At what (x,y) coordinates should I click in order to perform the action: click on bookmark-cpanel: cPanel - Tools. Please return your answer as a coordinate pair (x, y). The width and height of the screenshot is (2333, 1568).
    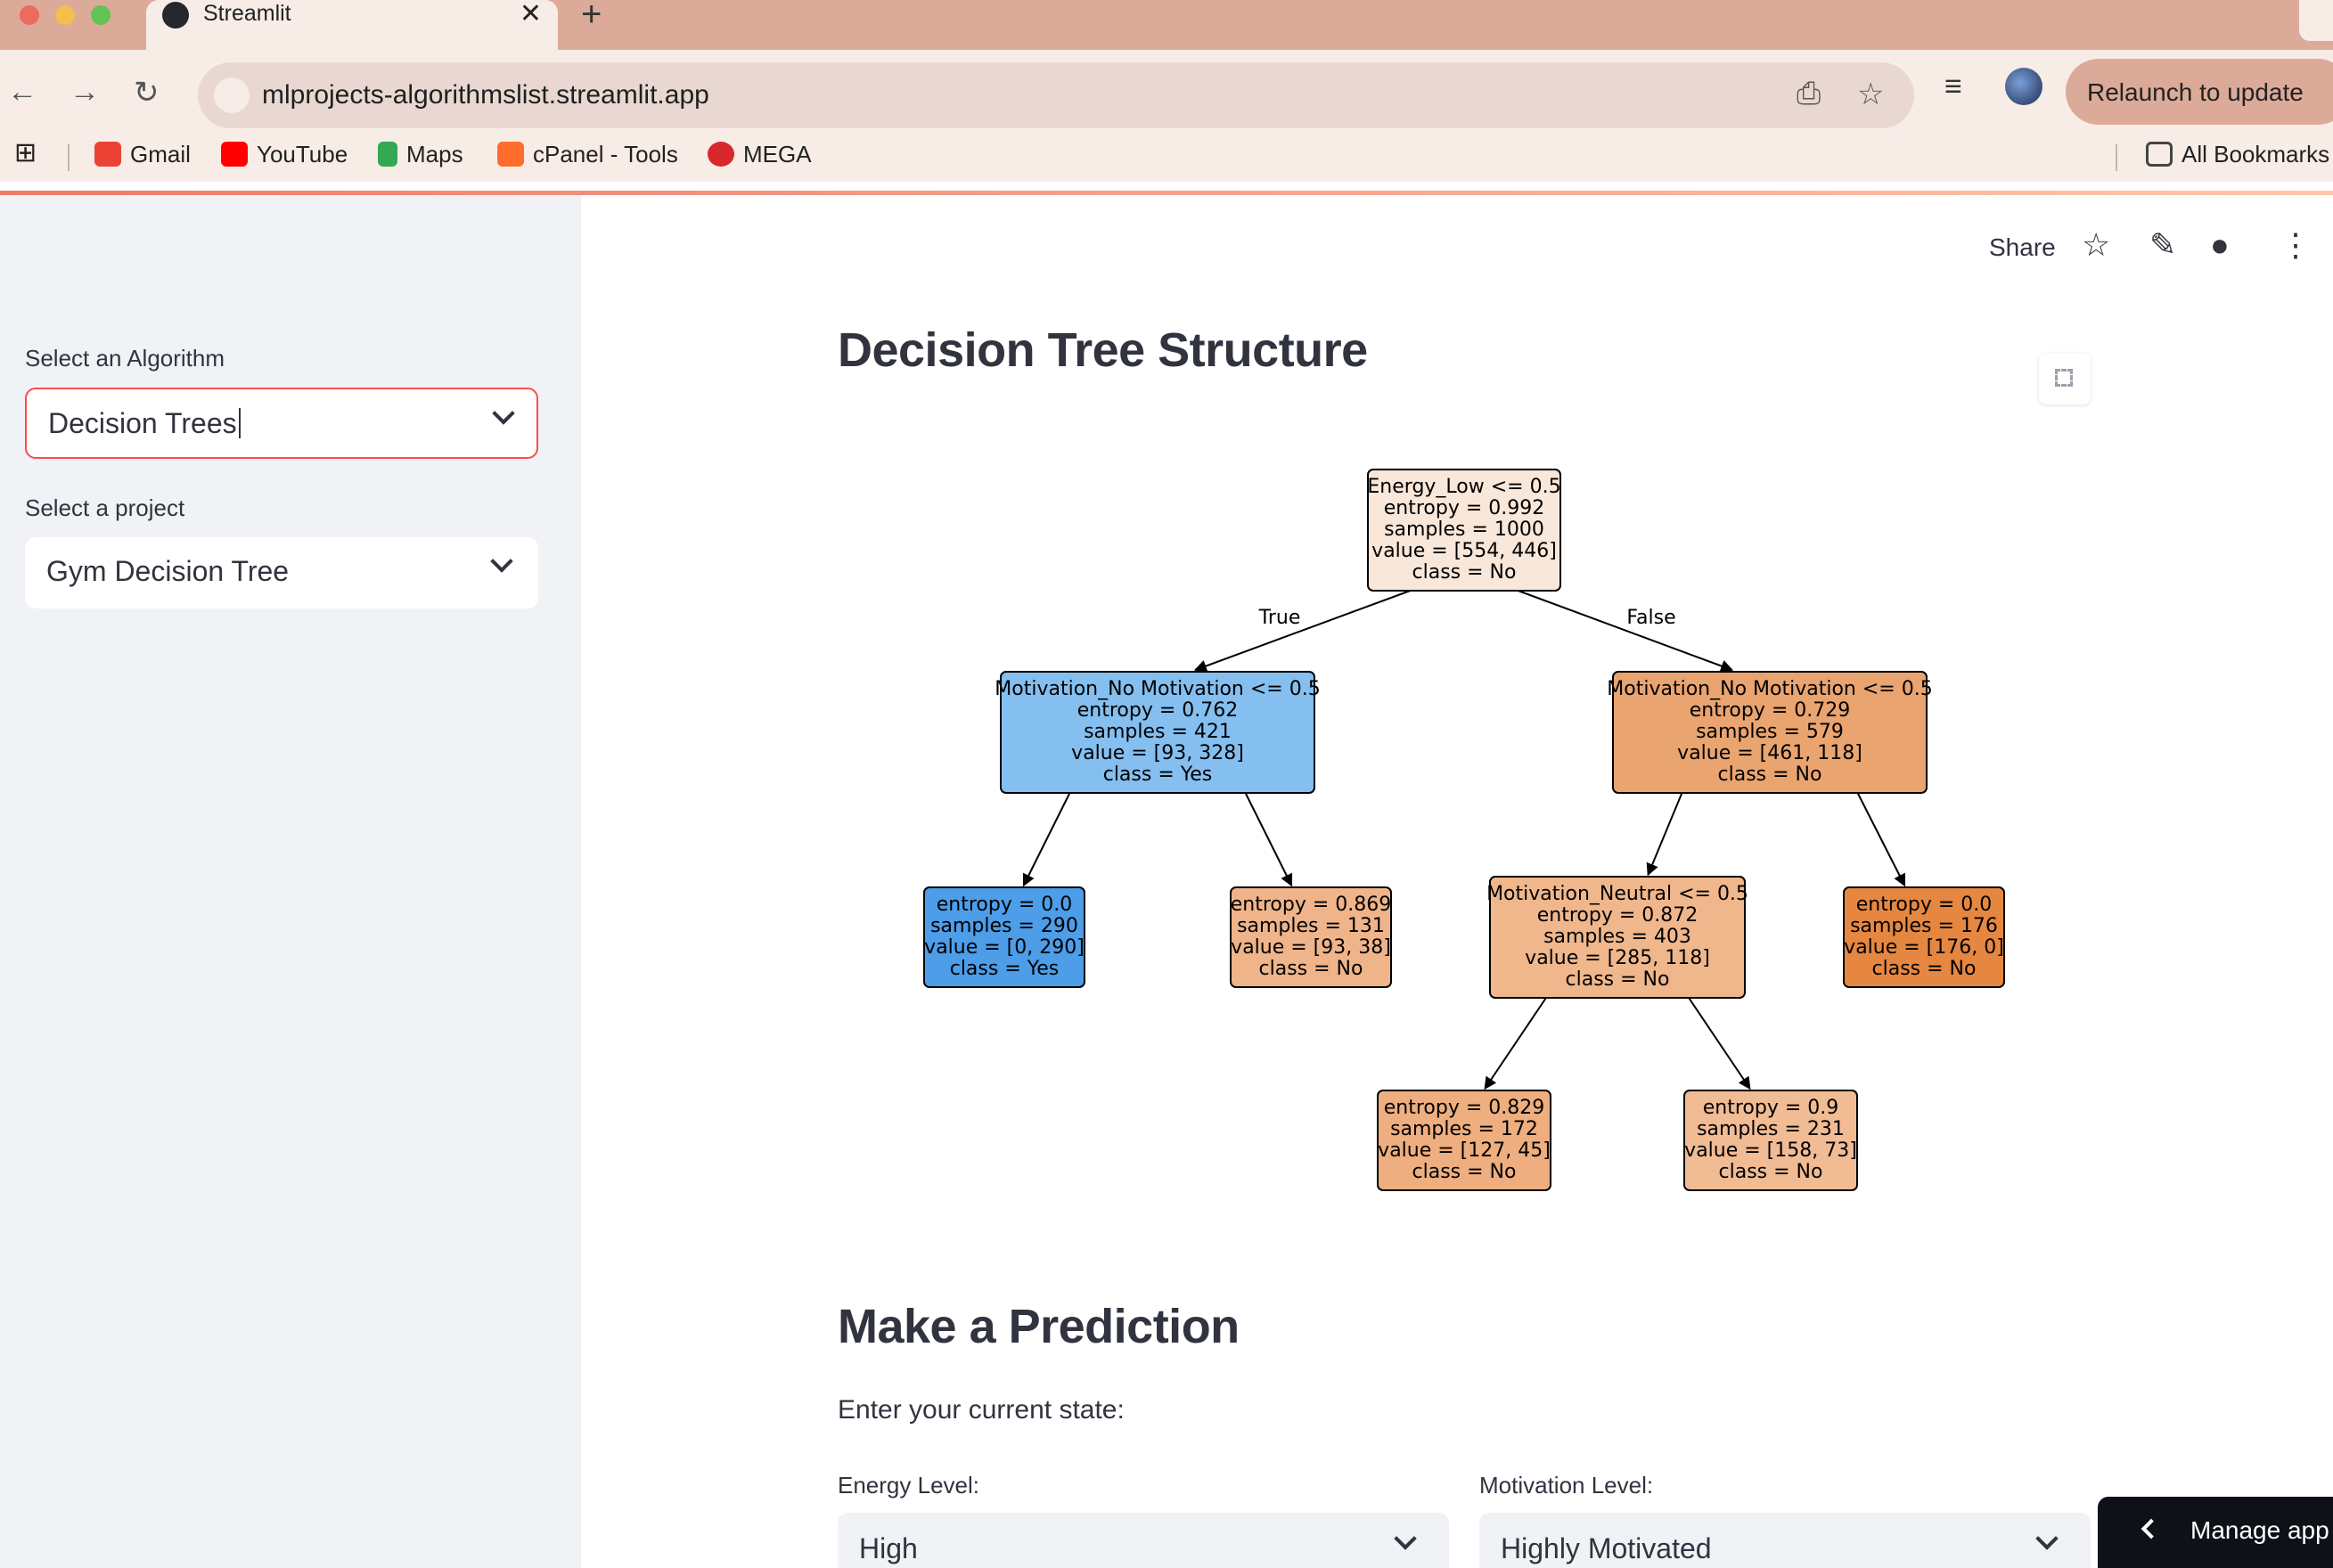
    Looking at the image, I should click on (587, 154).